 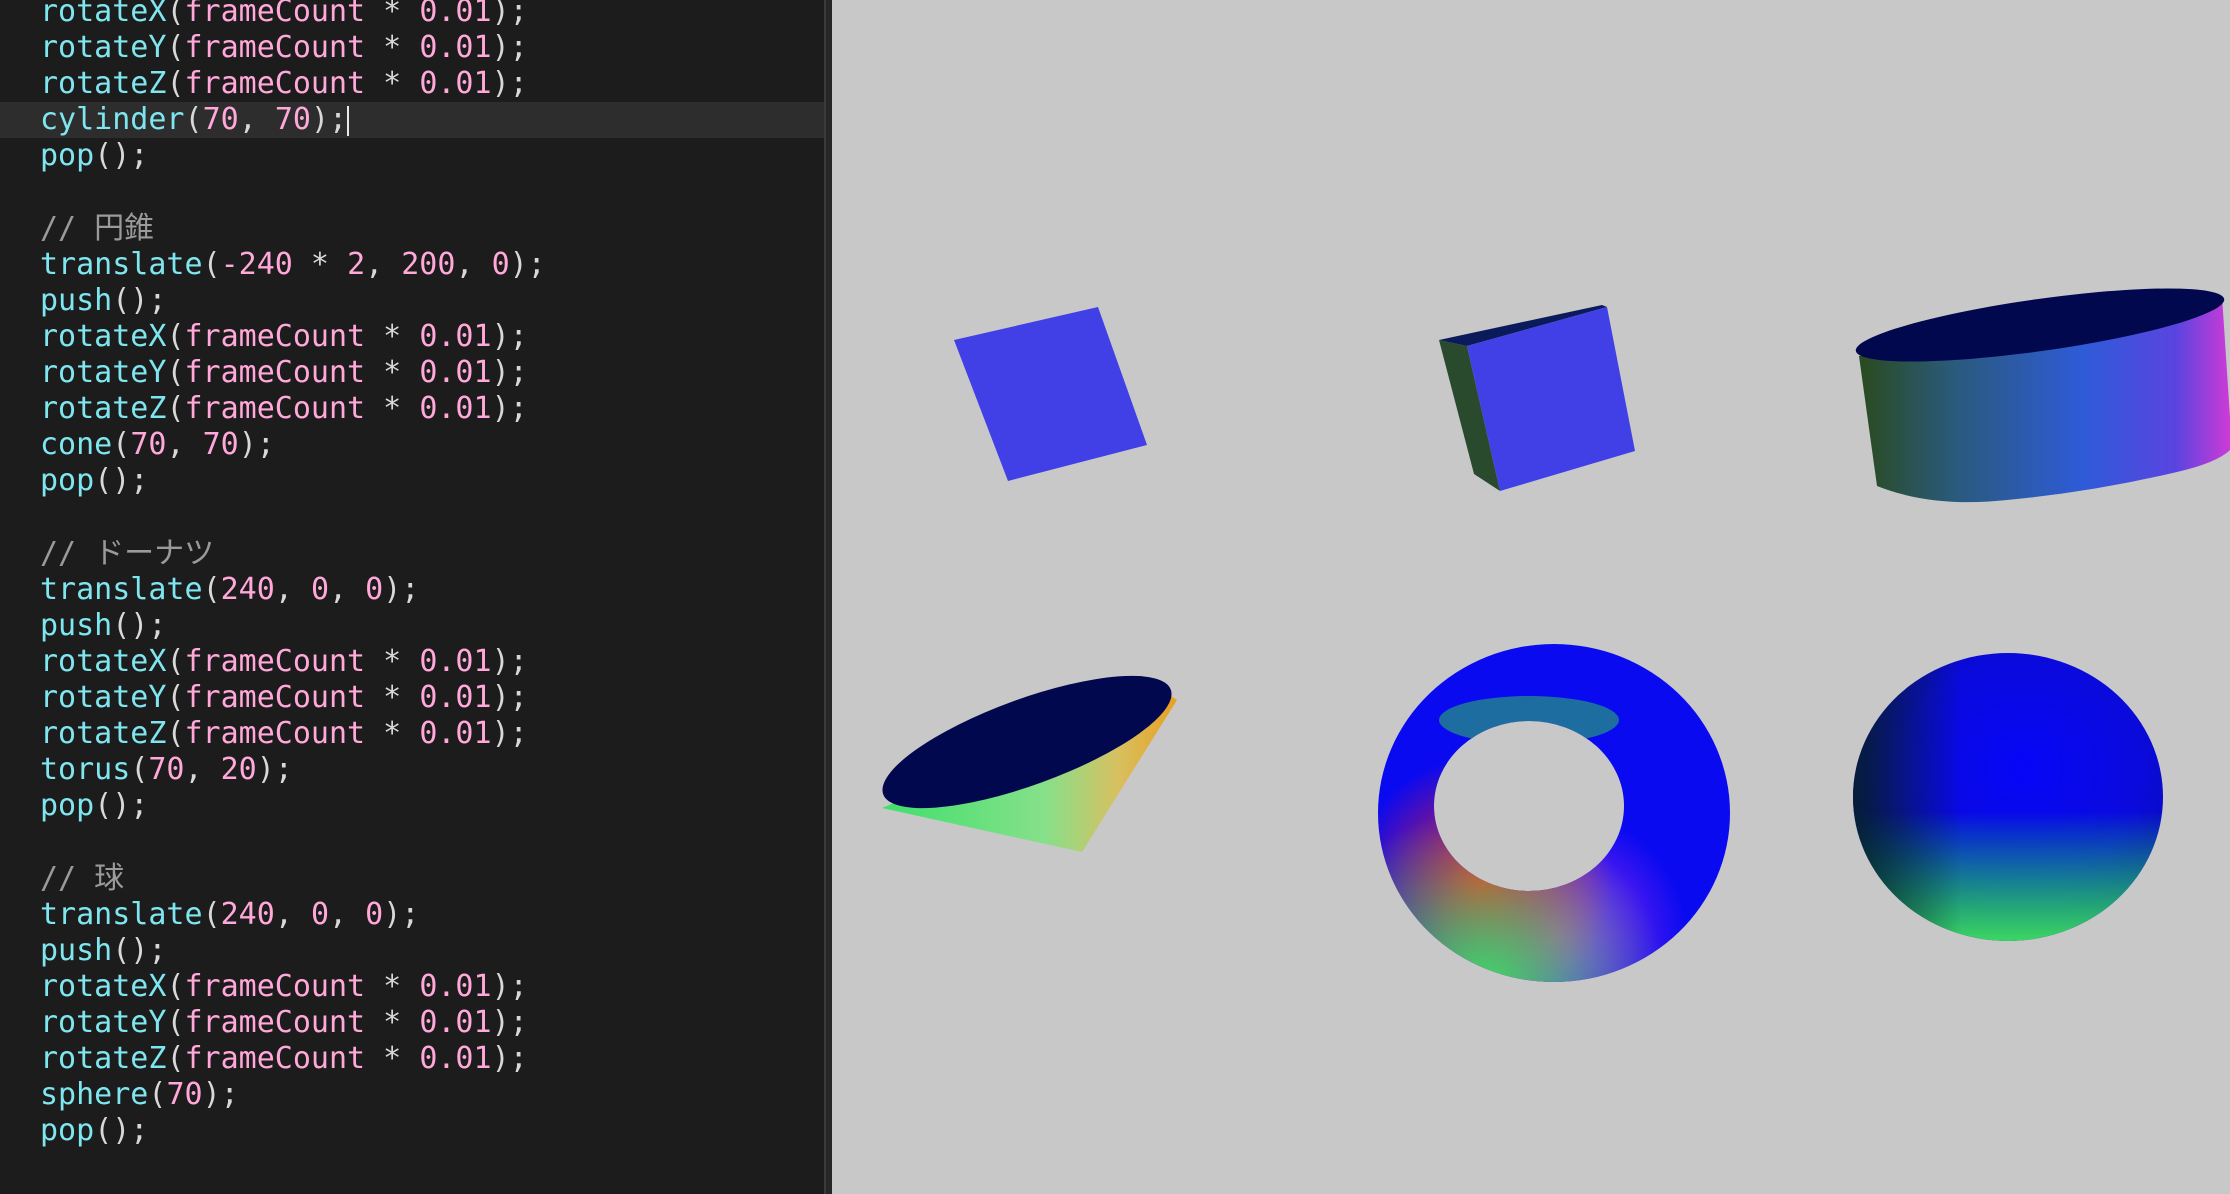 What do you see at coordinates (412, 1095) in the screenshot?
I see `code-line: sphere(70);` at bounding box center [412, 1095].